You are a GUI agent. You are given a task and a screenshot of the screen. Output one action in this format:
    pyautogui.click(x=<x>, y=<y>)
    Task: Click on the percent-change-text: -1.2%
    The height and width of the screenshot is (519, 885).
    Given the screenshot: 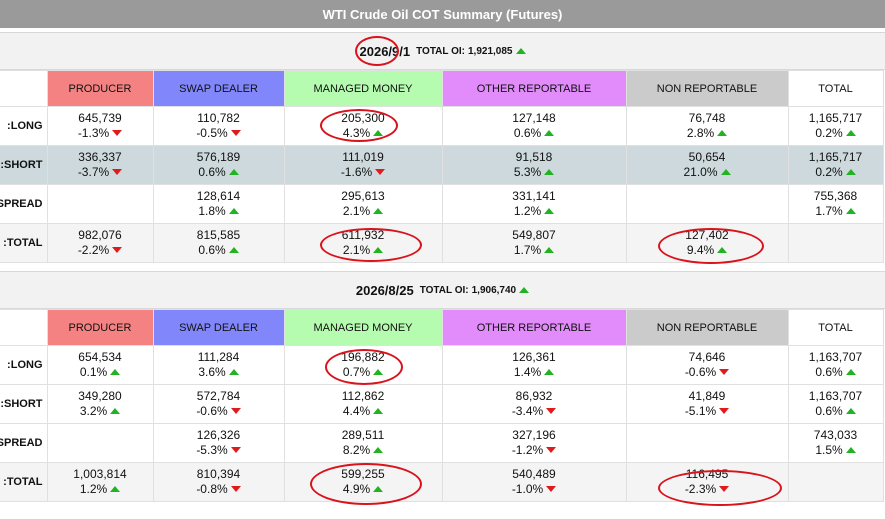 What is the action you would take?
    pyautogui.click(x=527, y=450)
    